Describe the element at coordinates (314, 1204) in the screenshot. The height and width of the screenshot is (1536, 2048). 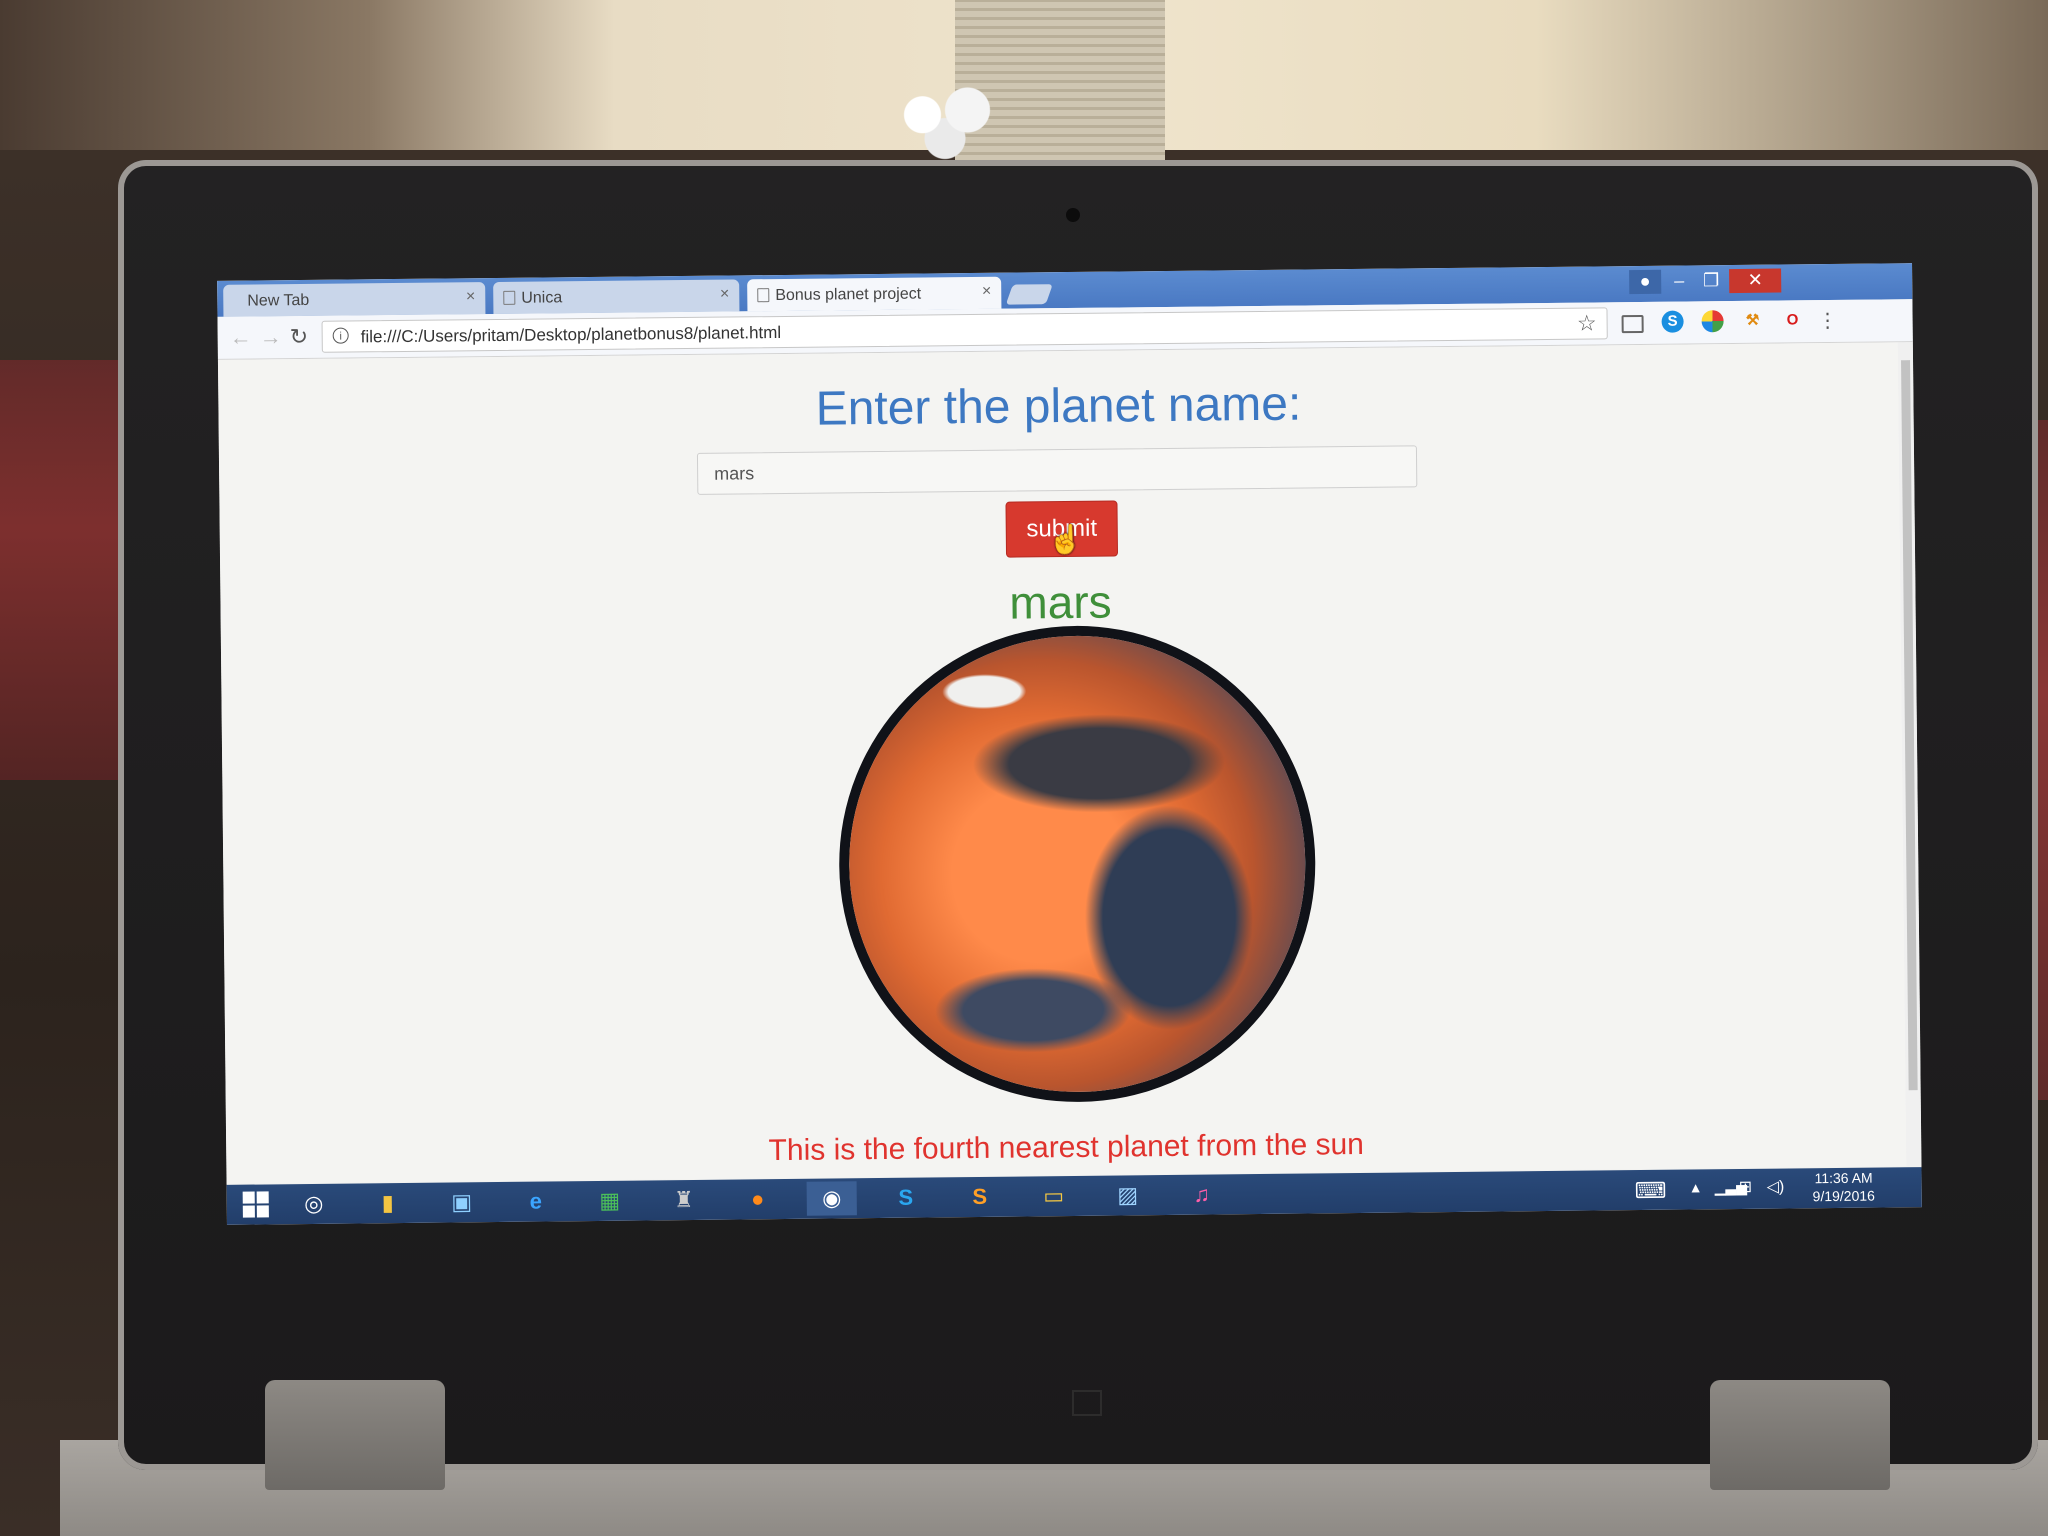
I see `cortana-icon: ◎` at that location.